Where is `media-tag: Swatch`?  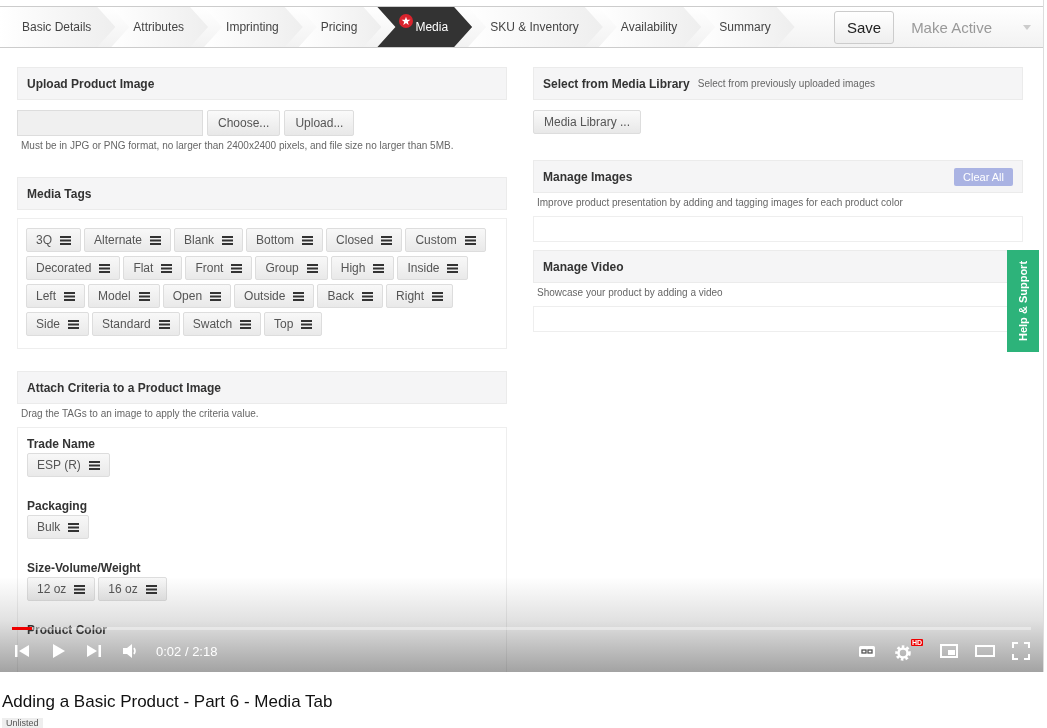 media-tag: Swatch is located at coordinates (222, 324).